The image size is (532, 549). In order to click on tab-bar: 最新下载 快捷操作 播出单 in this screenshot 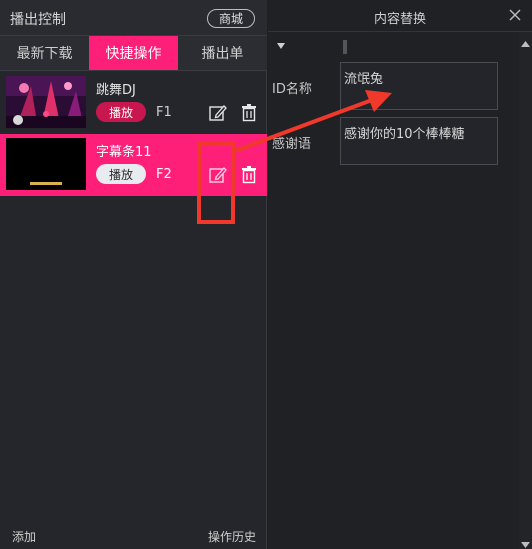, I will do `click(133, 53)`.